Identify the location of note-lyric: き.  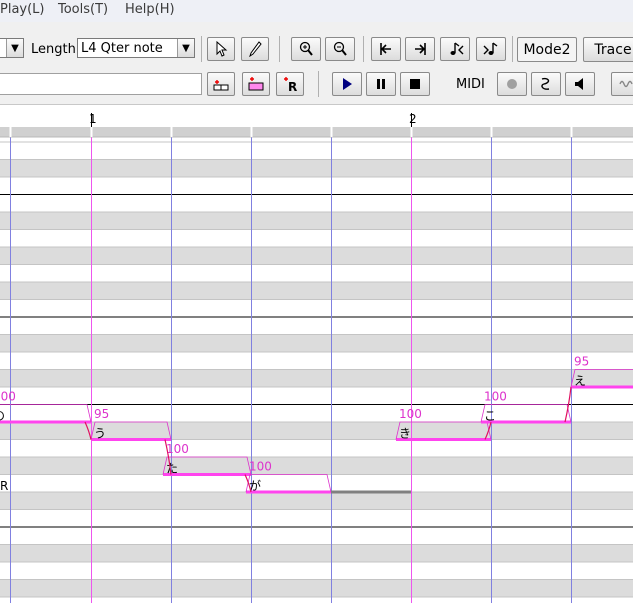
(405, 434).